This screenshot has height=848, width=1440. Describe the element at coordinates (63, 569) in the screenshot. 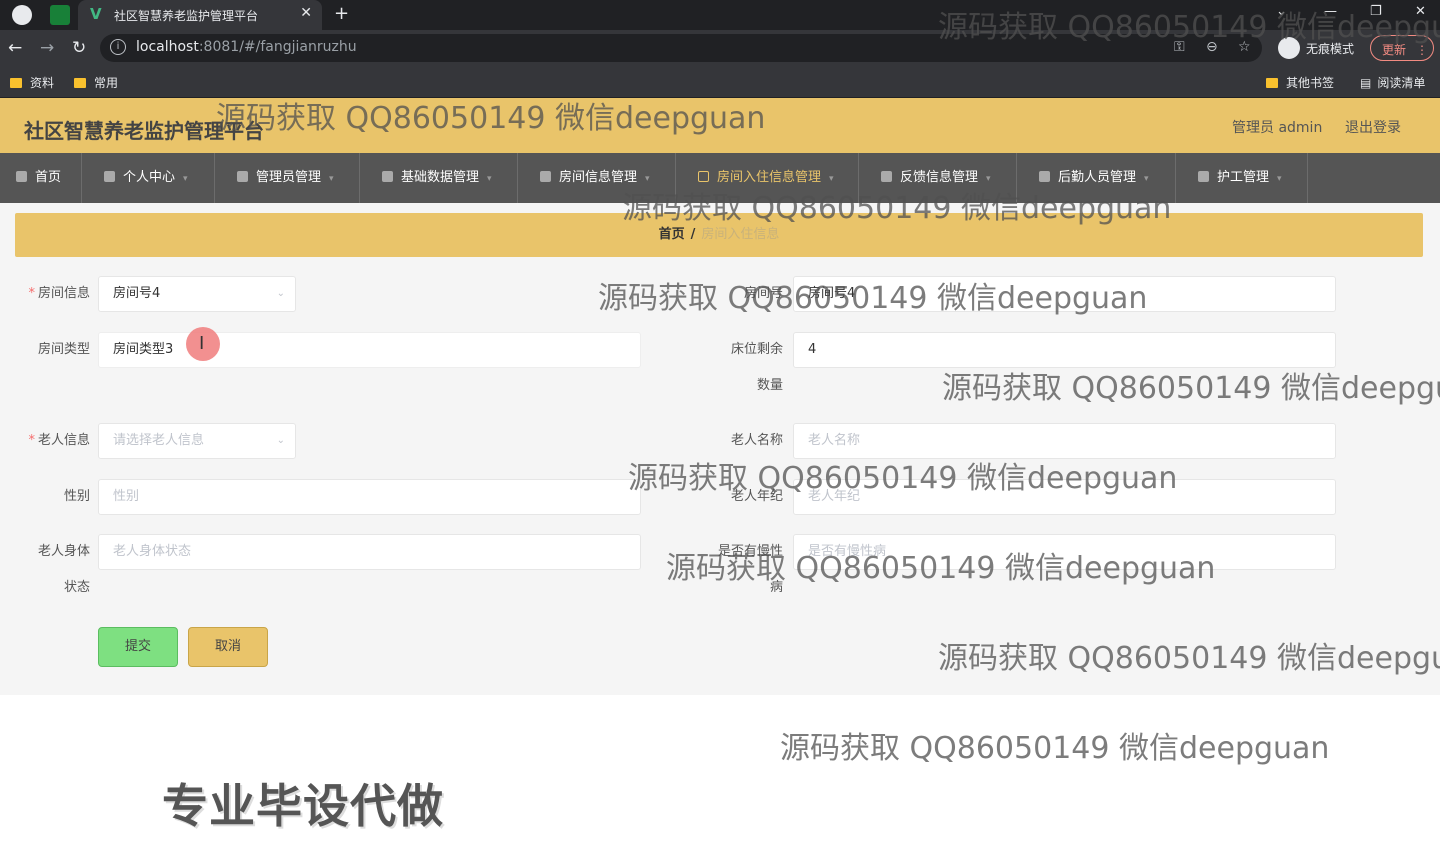

I see `elder-health-label: 老人身体 状态` at that location.